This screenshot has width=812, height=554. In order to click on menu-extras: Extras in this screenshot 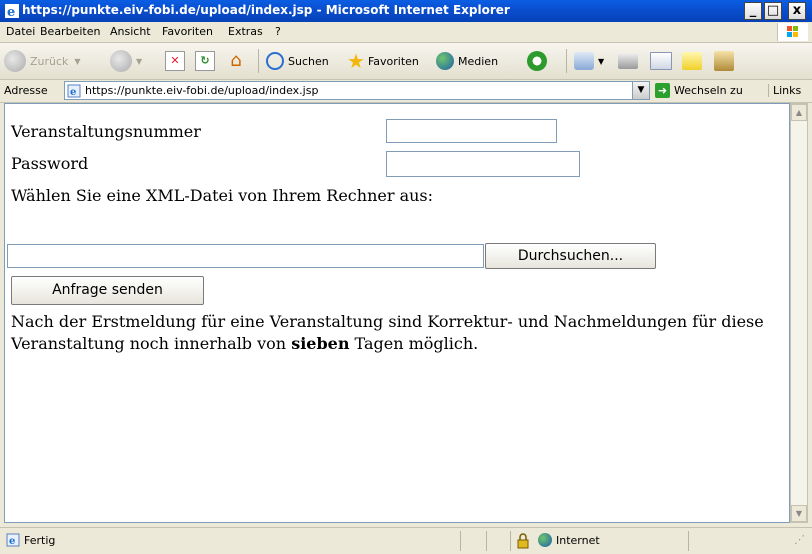, I will do `click(245, 31)`.